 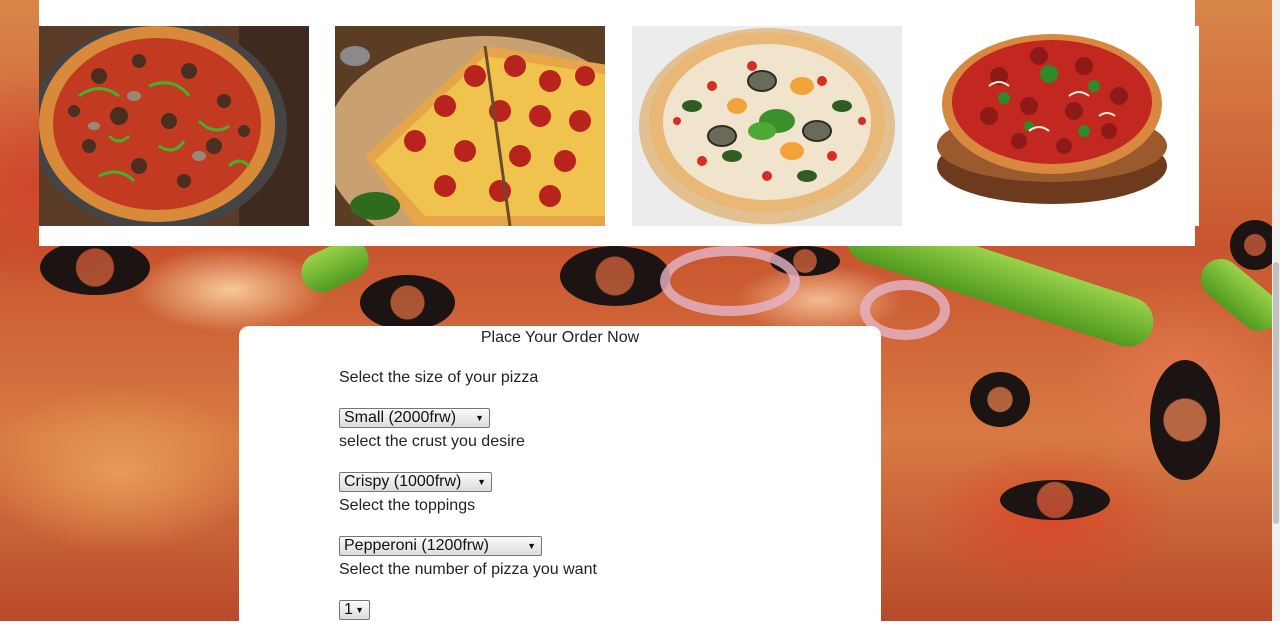 I want to click on size-select: Small (2000frw) ▼, so click(x=414, y=418).